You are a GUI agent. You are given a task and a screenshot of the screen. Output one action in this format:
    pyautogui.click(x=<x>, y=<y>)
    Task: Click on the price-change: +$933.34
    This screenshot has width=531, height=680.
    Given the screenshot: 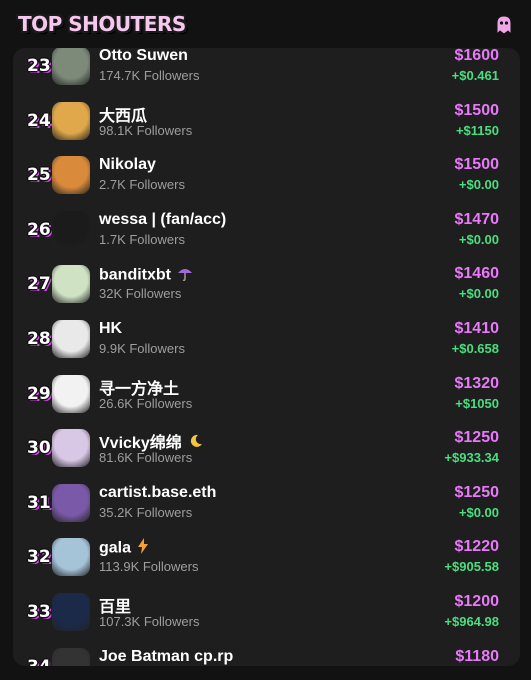 What is the action you would take?
    pyautogui.click(x=471, y=458)
    